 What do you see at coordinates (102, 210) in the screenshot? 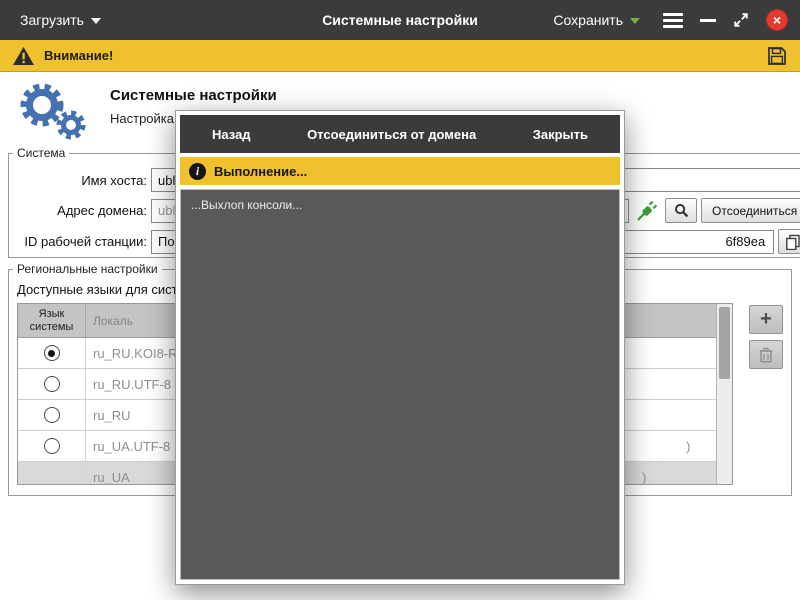
I see `domain-label: Адрес домена:` at bounding box center [102, 210].